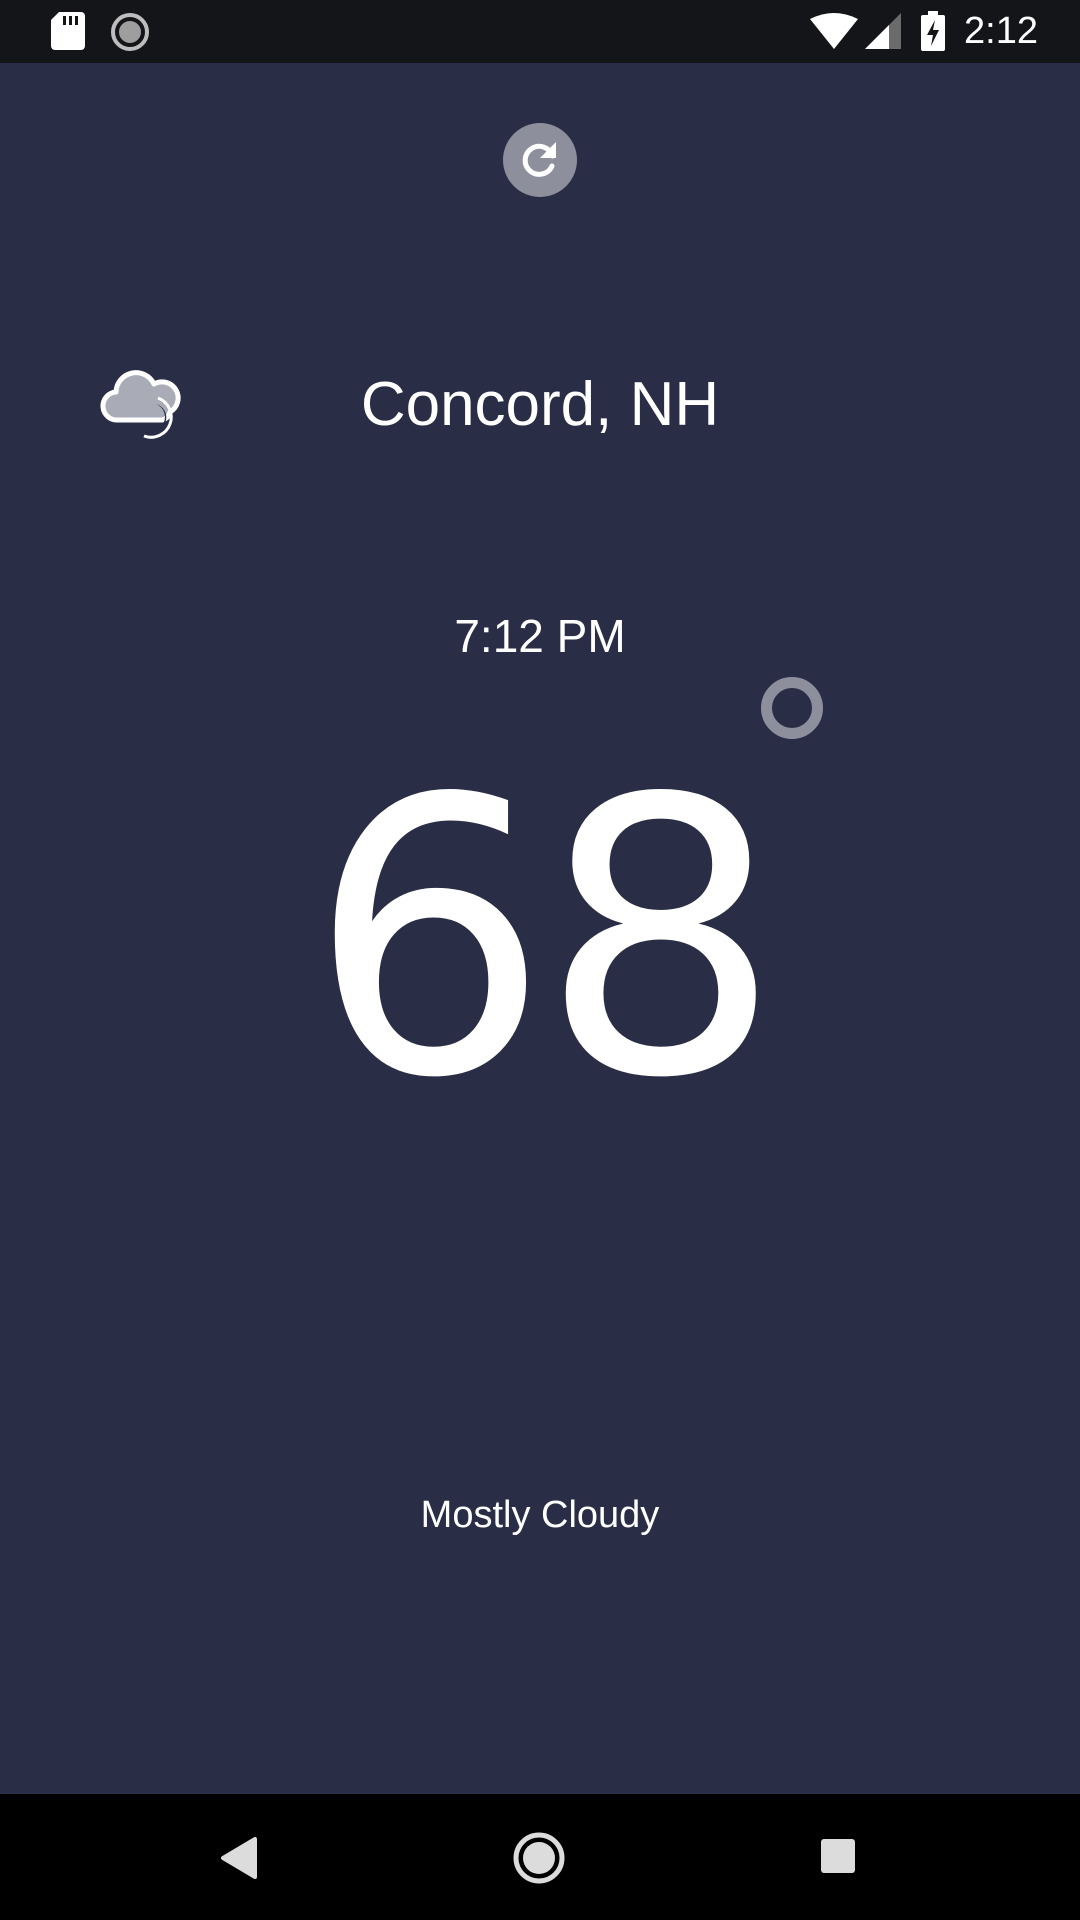 The image size is (1080, 1920). Describe the element at coordinates (1001, 31) in the screenshot. I see `status-time: 2:12` at that location.